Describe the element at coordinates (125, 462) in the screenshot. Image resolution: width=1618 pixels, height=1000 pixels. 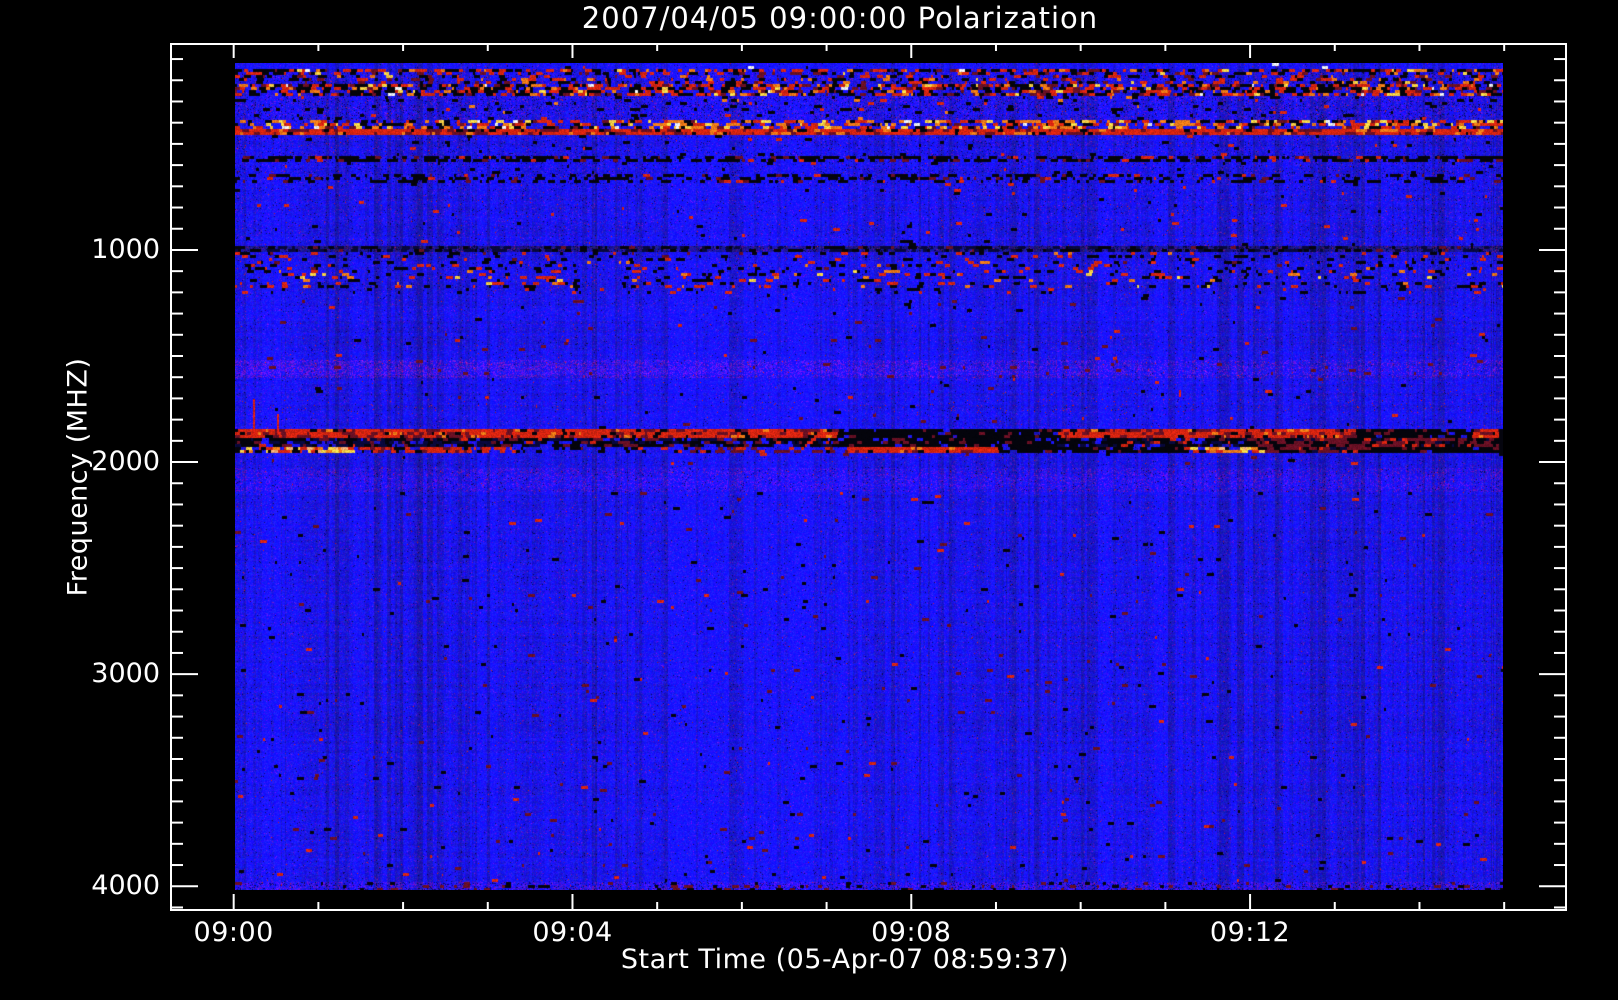
I see `y-tick-label: 2000` at that location.